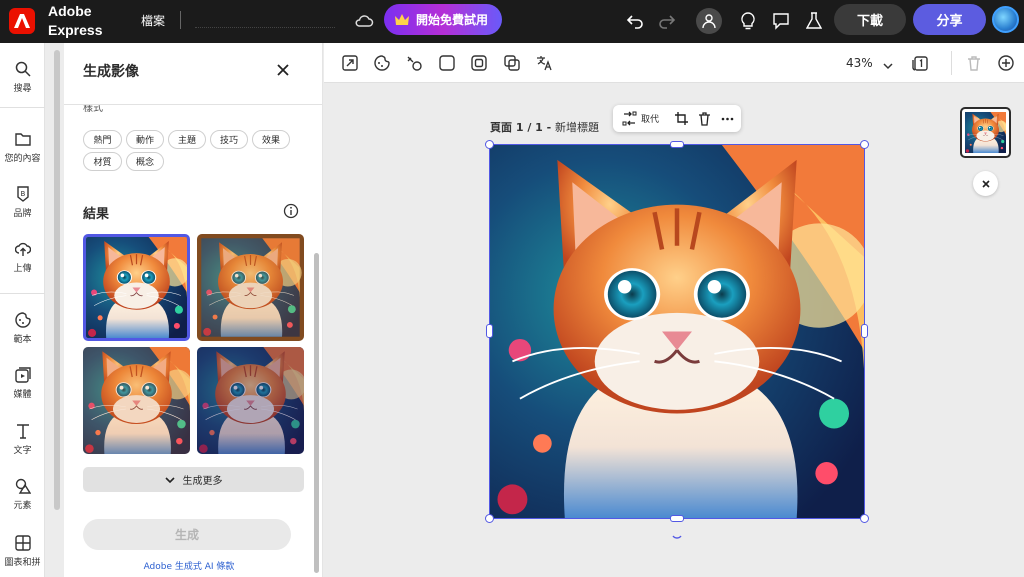 This screenshot has width=1024, height=577. I want to click on rail-item-elements: 元素, so click(22, 494).